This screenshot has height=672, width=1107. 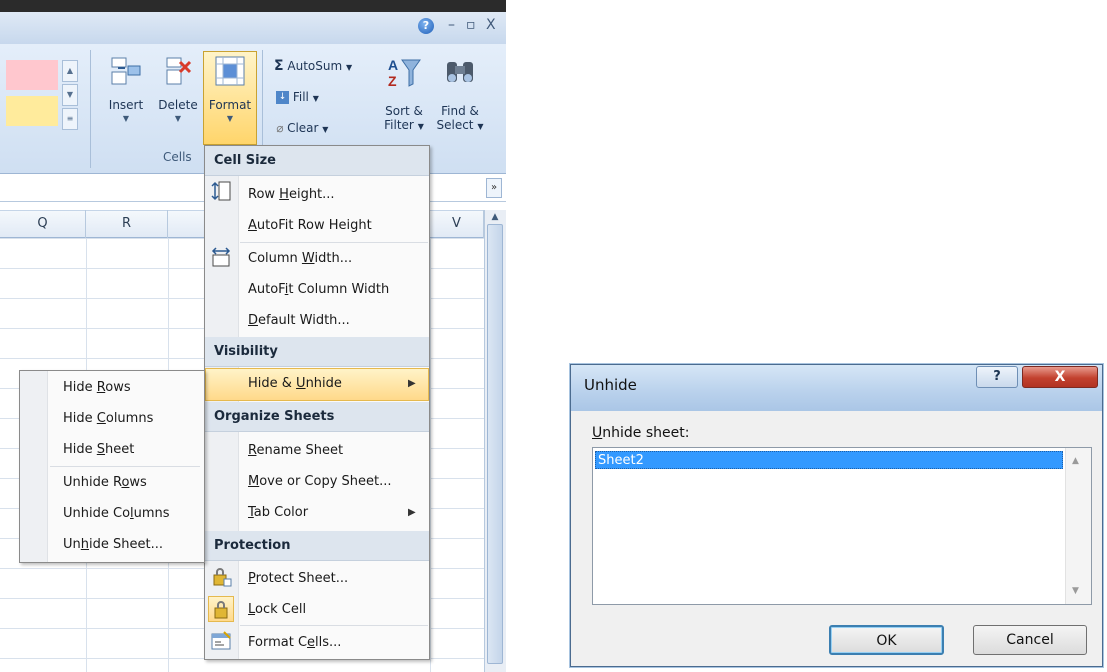 What do you see at coordinates (1030, 640) in the screenshot?
I see `cancel-button: Cancel` at bounding box center [1030, 640].